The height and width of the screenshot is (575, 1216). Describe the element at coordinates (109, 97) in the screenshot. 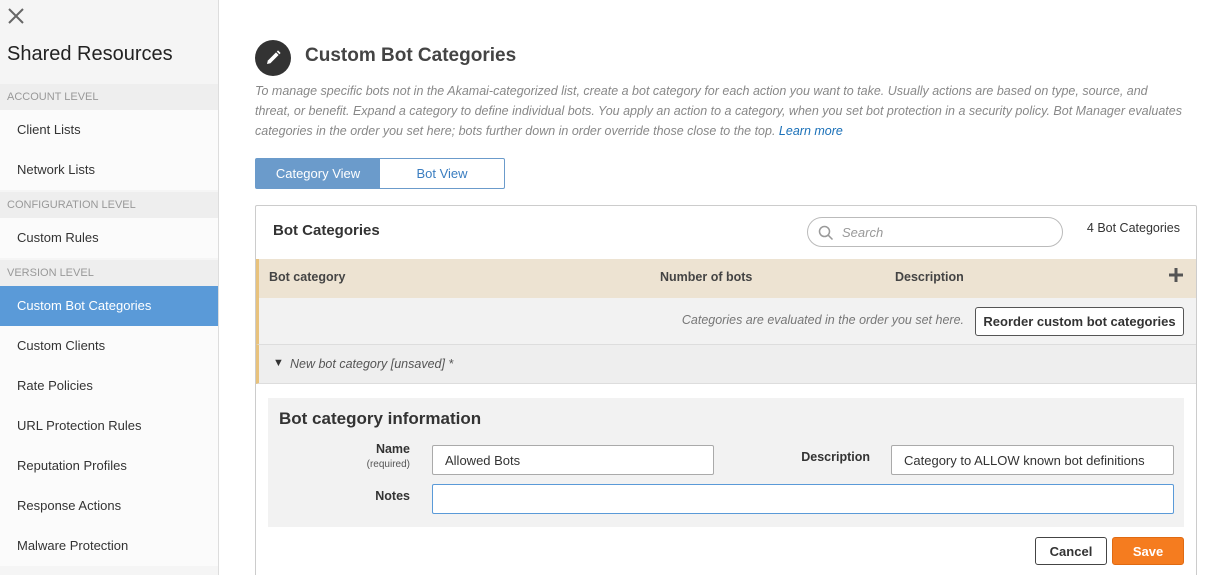

I see `section-header-account: ACCOUNT LEVEL` at that location.